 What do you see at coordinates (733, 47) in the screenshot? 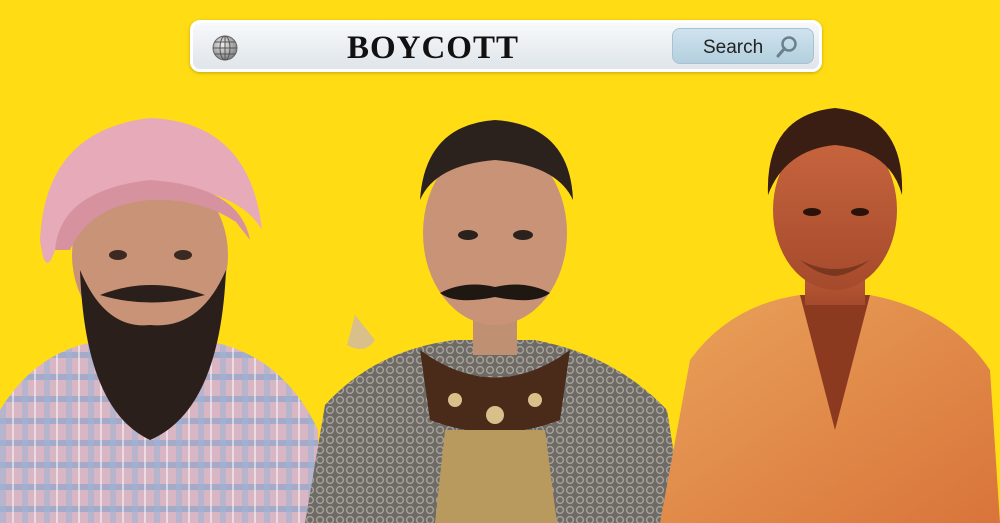
I see `search-button-label: Search` at bounding box center [733, 47].